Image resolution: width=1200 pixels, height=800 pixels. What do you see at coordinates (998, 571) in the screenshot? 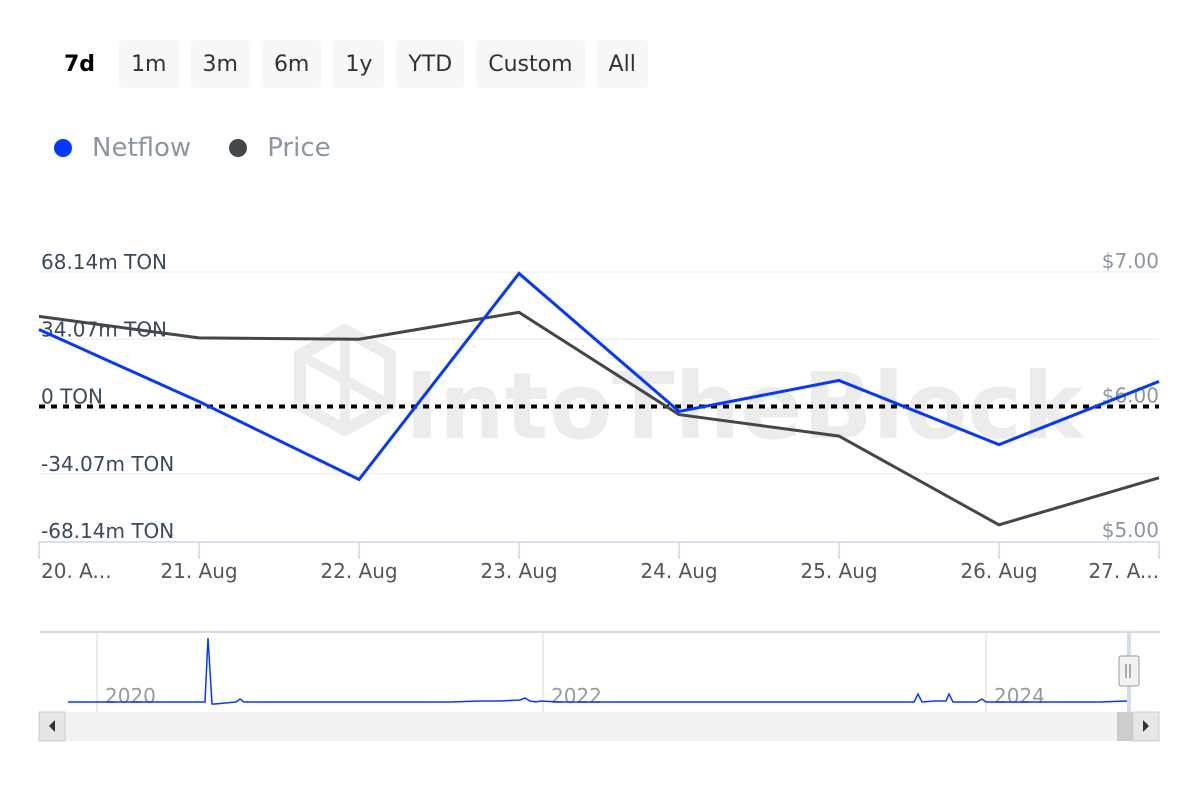
I see `x-tick-label: 26. Aug` at bounding box center [998, 571].